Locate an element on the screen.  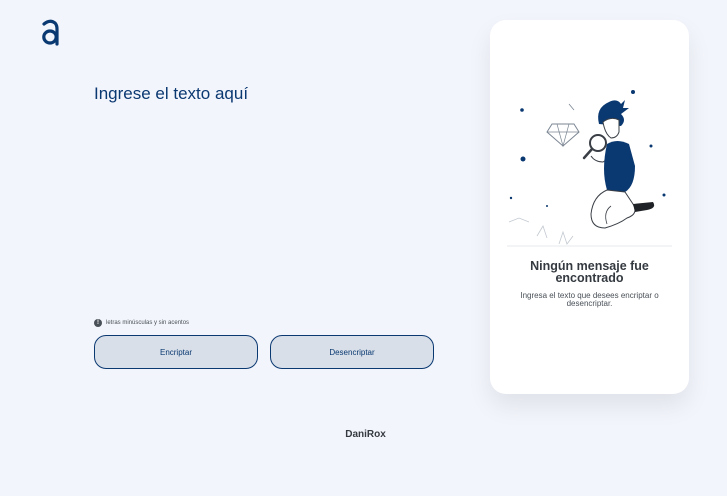
magnifier-person-illustration is located at coordinates (589, 168).